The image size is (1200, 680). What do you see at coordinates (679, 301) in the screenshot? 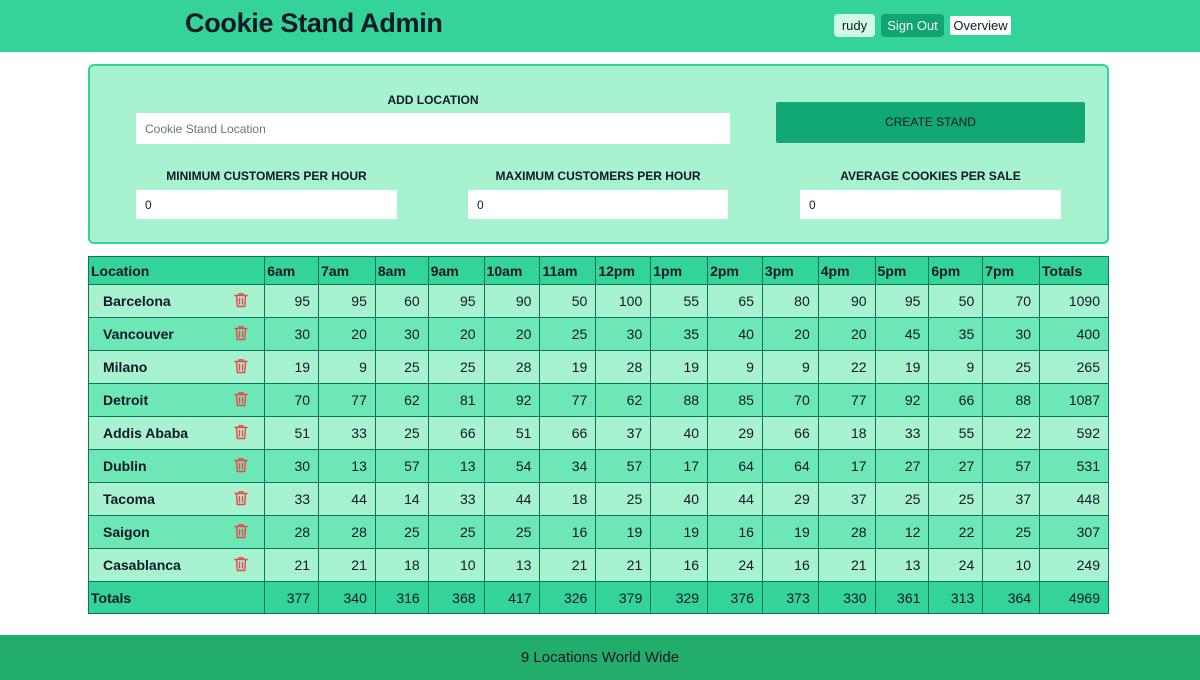
I see `sales-cell: 55` at bounding box center [679, 301].